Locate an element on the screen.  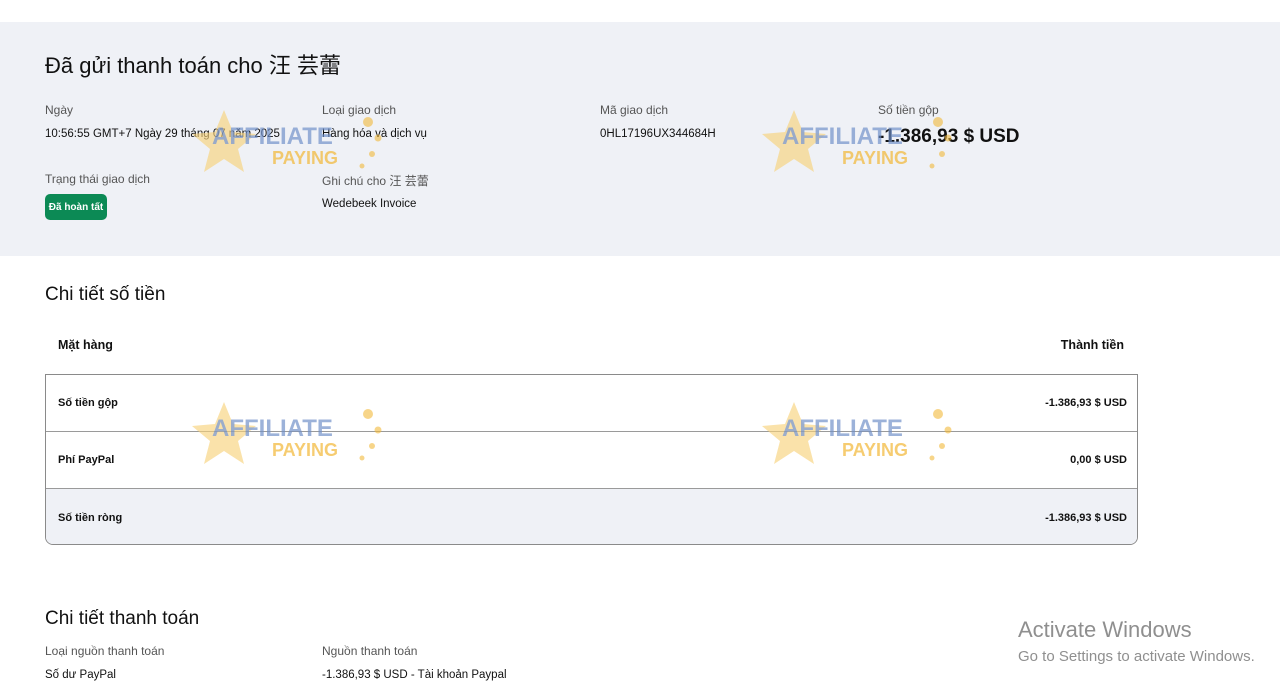
payment-details-title: Chi tiết thanh toán is located at coordinates (122, 618).